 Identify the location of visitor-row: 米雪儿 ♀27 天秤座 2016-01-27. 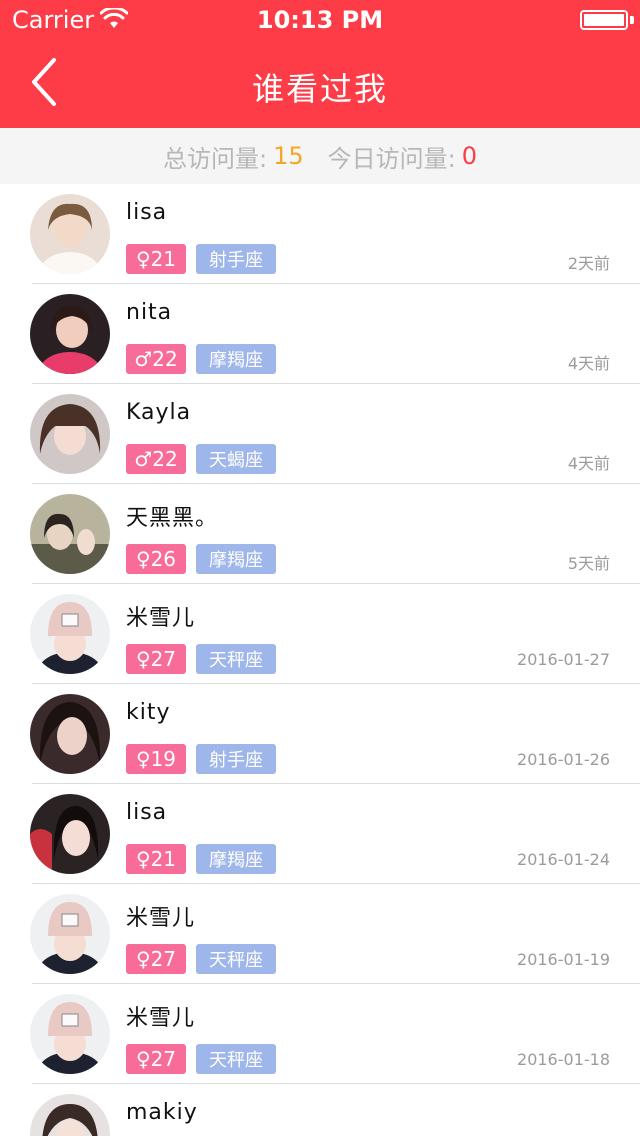
(320, 634).